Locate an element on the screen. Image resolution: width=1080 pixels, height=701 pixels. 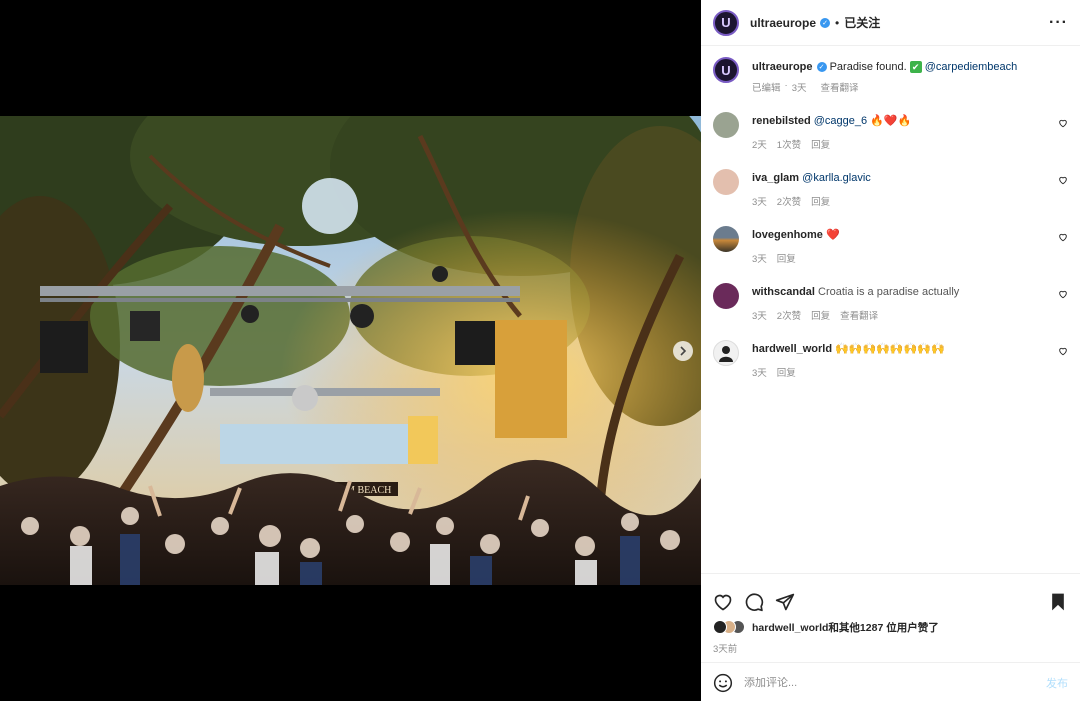
caption-meta: 已编辑 · 3天 查看翻译 is located at coordinates (910, 87).